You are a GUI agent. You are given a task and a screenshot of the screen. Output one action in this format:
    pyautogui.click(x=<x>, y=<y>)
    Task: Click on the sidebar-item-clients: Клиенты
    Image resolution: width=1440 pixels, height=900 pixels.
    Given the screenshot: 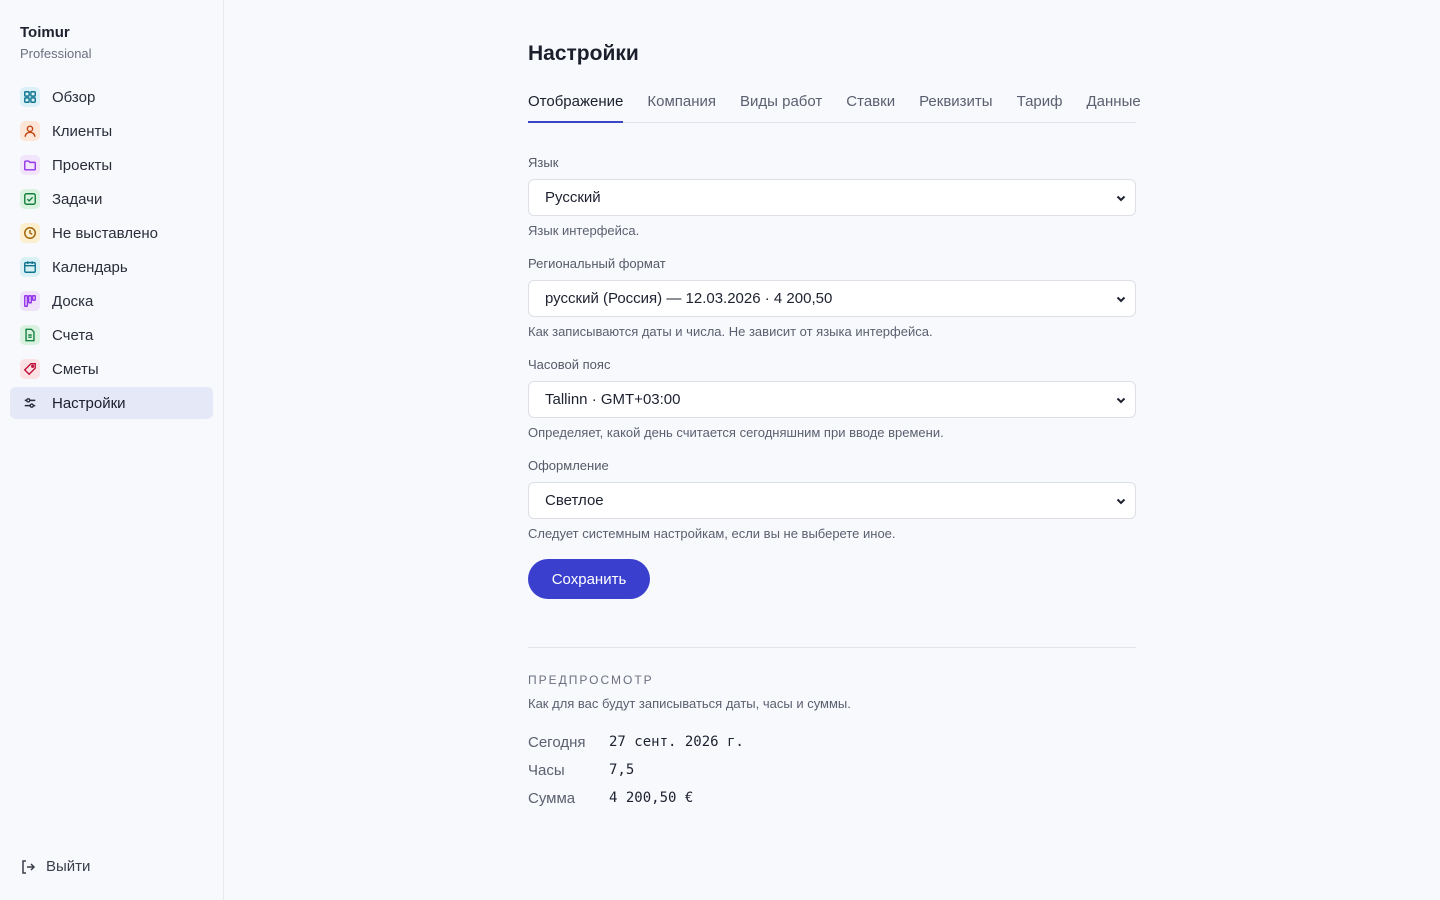 What is the action you would take?
    pyautogui.click(x=111, y=131)
    